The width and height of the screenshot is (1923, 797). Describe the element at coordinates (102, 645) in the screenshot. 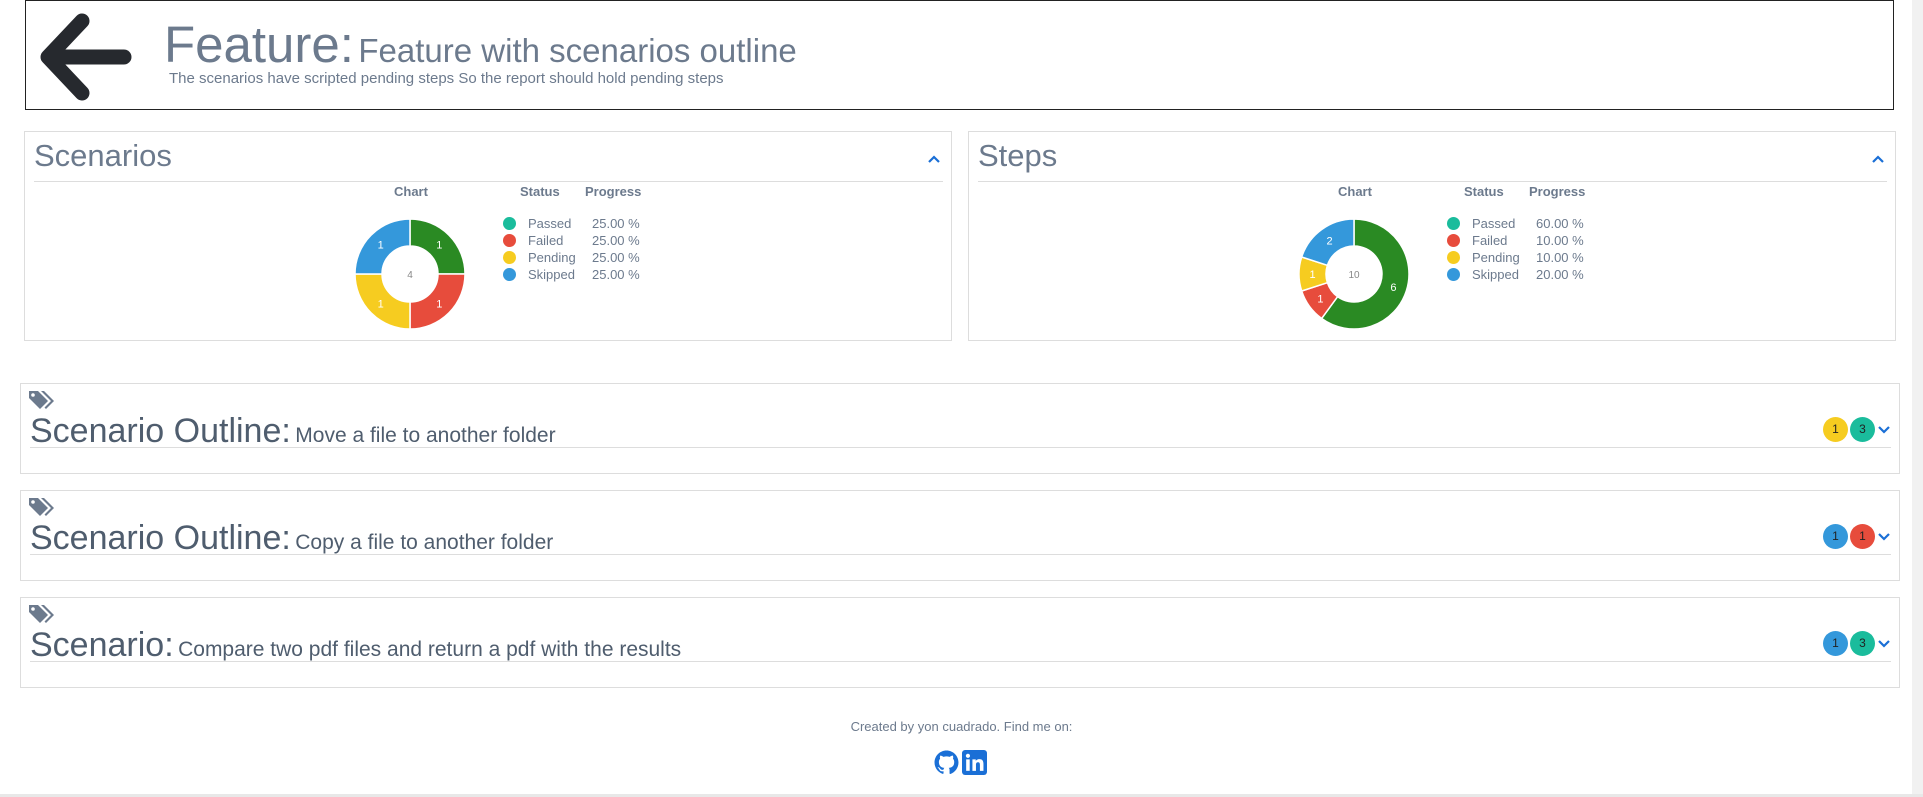

I see `scenario-keyword: Scenario:` at that location.